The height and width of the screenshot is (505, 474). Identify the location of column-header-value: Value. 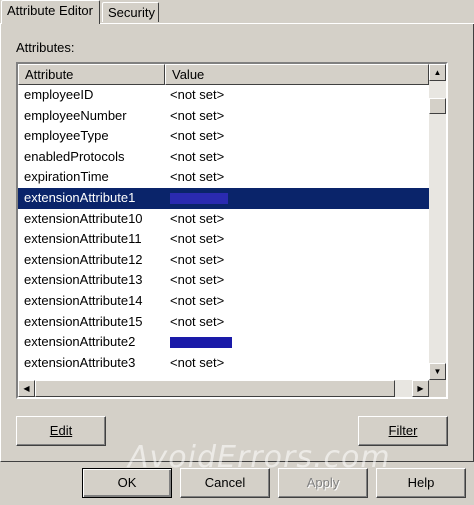
(297, 74).